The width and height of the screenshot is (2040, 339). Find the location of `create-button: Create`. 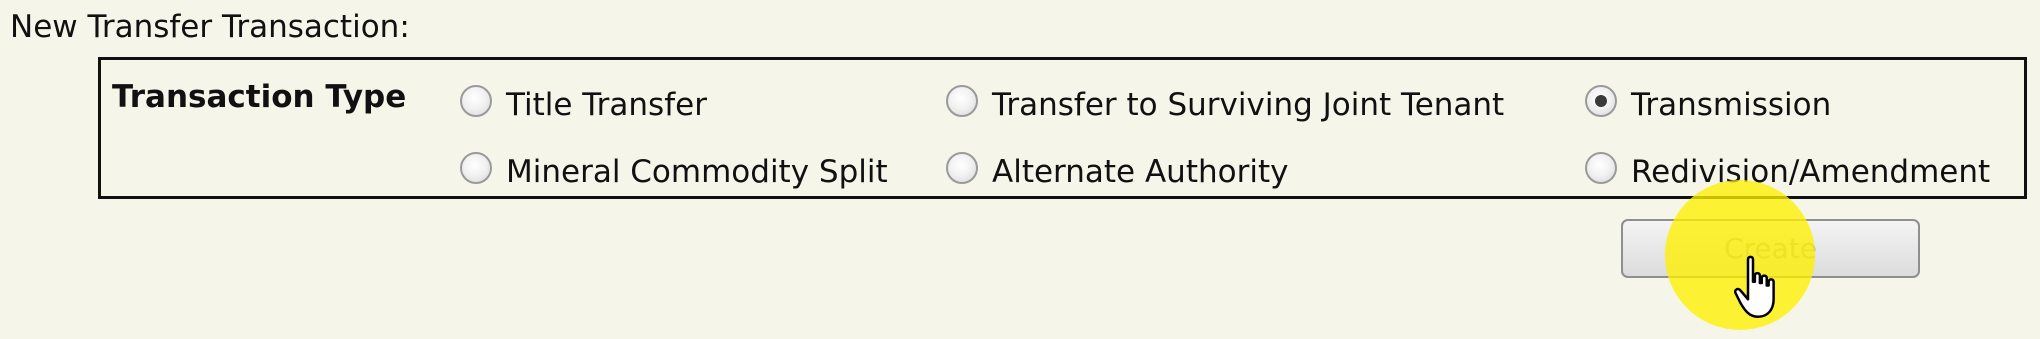

create-button: Create is located at coordinates (1770, 248).